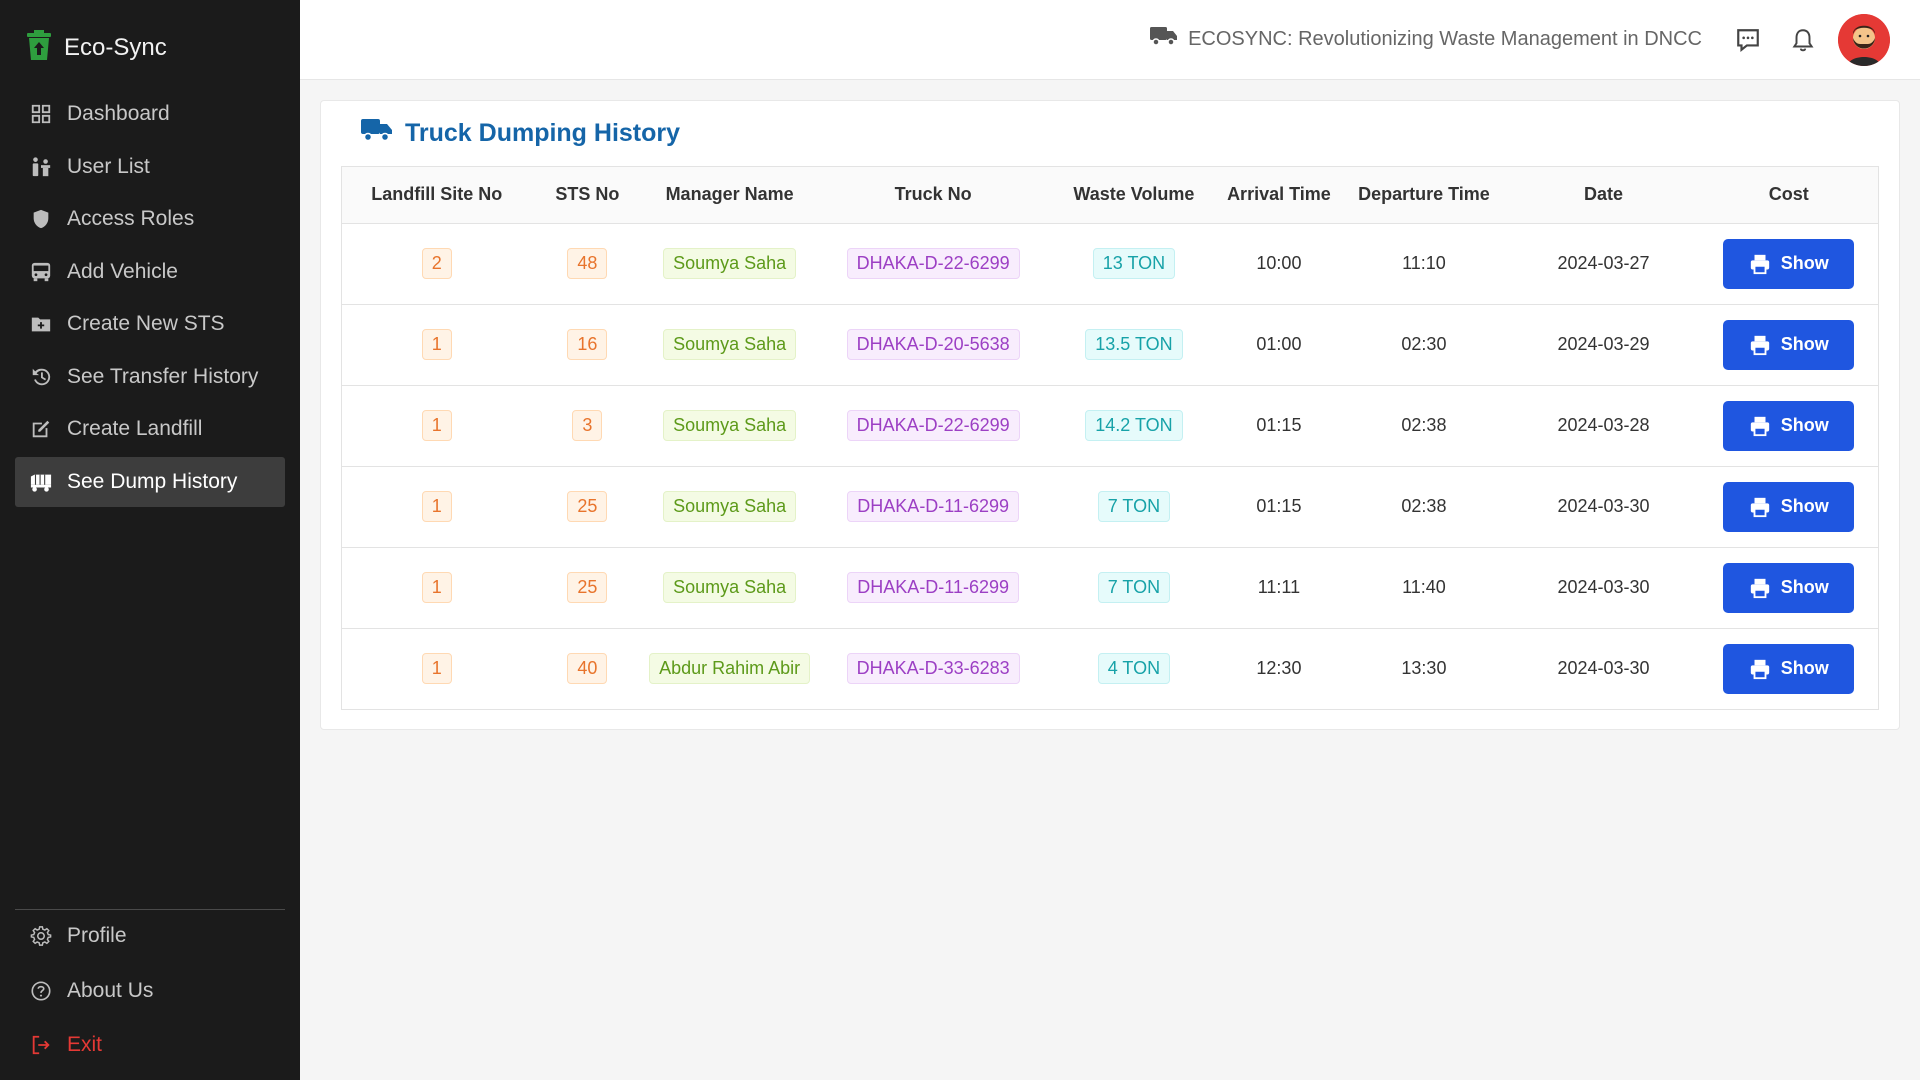 This screenshot has width=1920, height=1080. What do you see at coordinates (146, 323) in the screenshot?
I see `sidebar-item-label: Create New STS` at bounding box center [146, 323].